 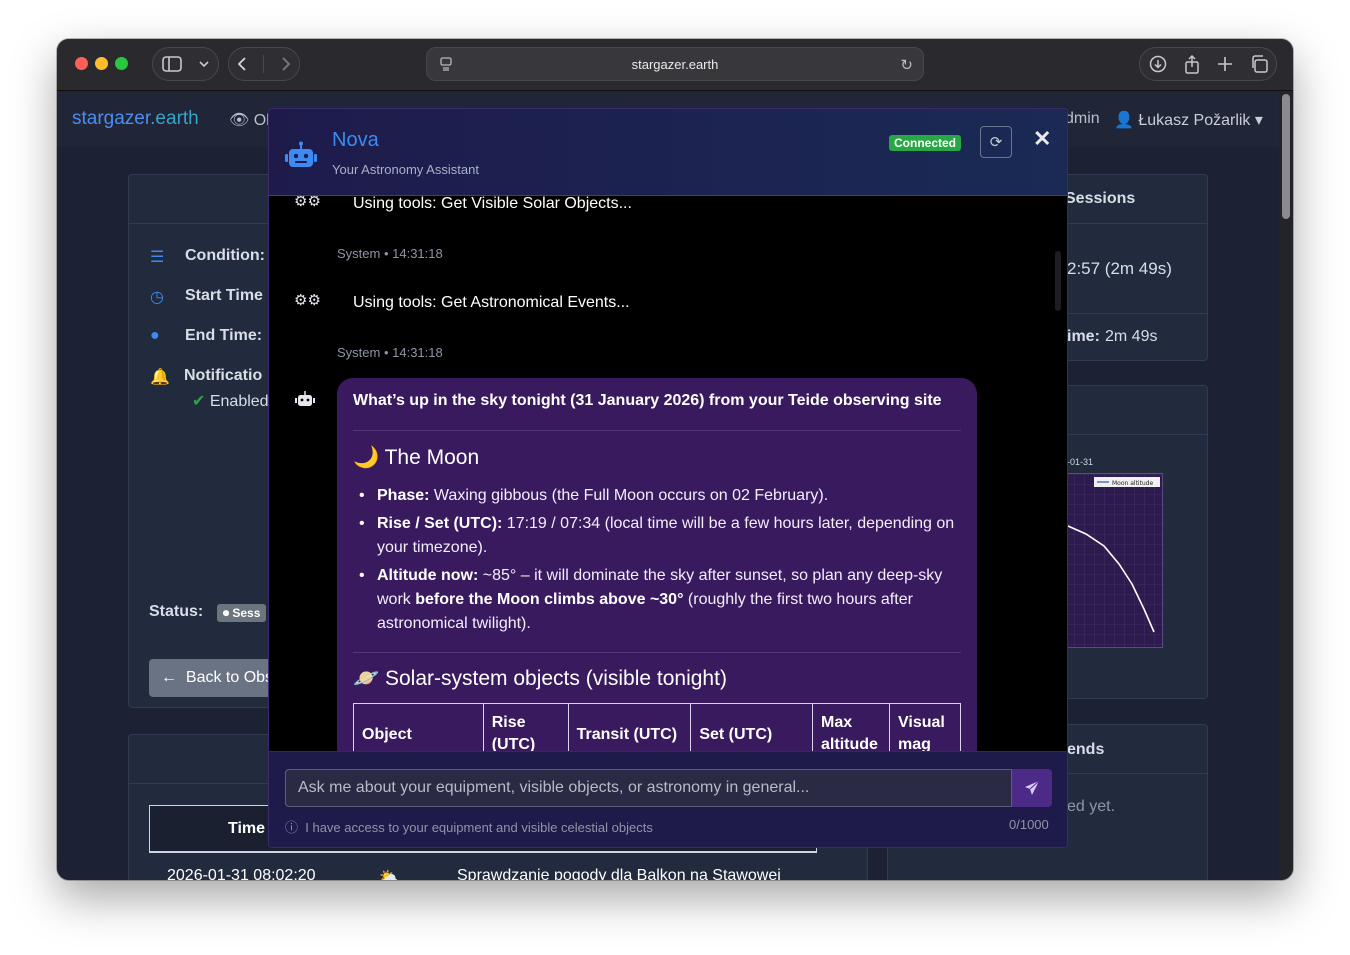 I want to click on weather-icon: ⛅, so click(x=389, y=874).